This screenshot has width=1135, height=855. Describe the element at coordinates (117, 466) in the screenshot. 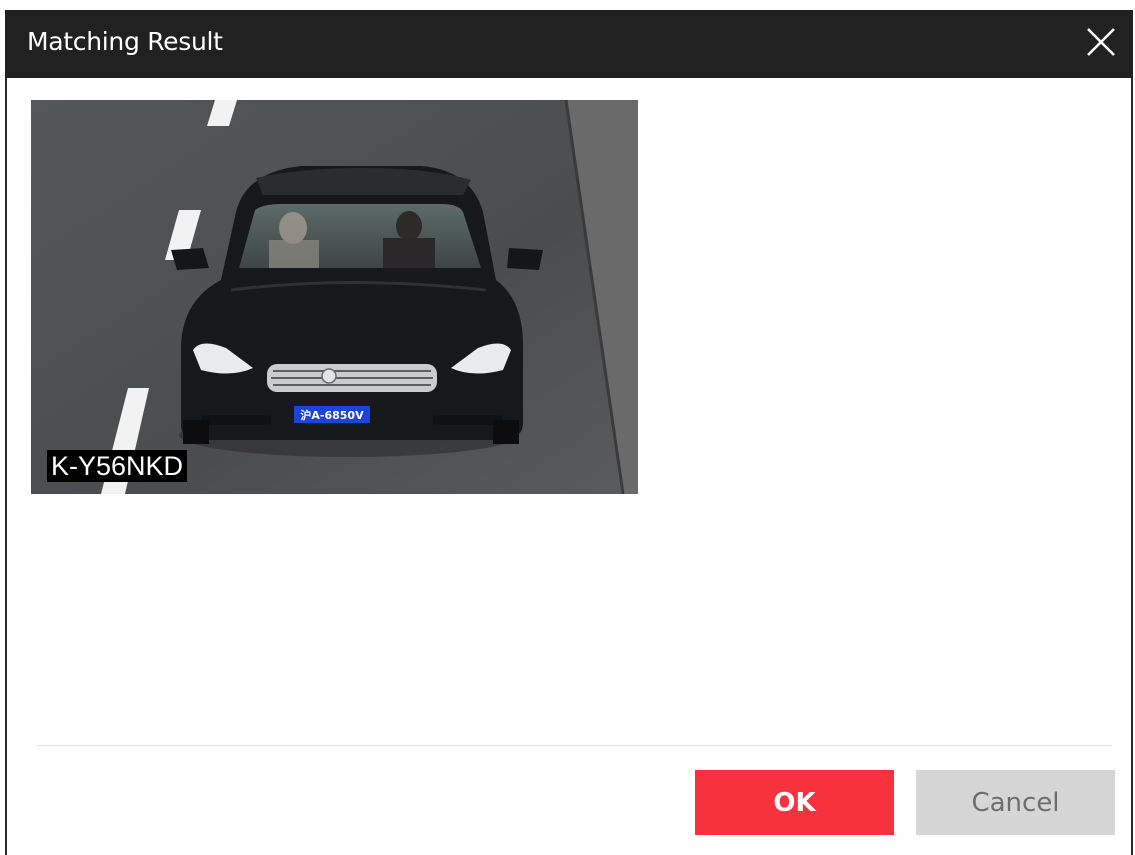

I see `plate-number-label: K-Y56NKD` at that location.